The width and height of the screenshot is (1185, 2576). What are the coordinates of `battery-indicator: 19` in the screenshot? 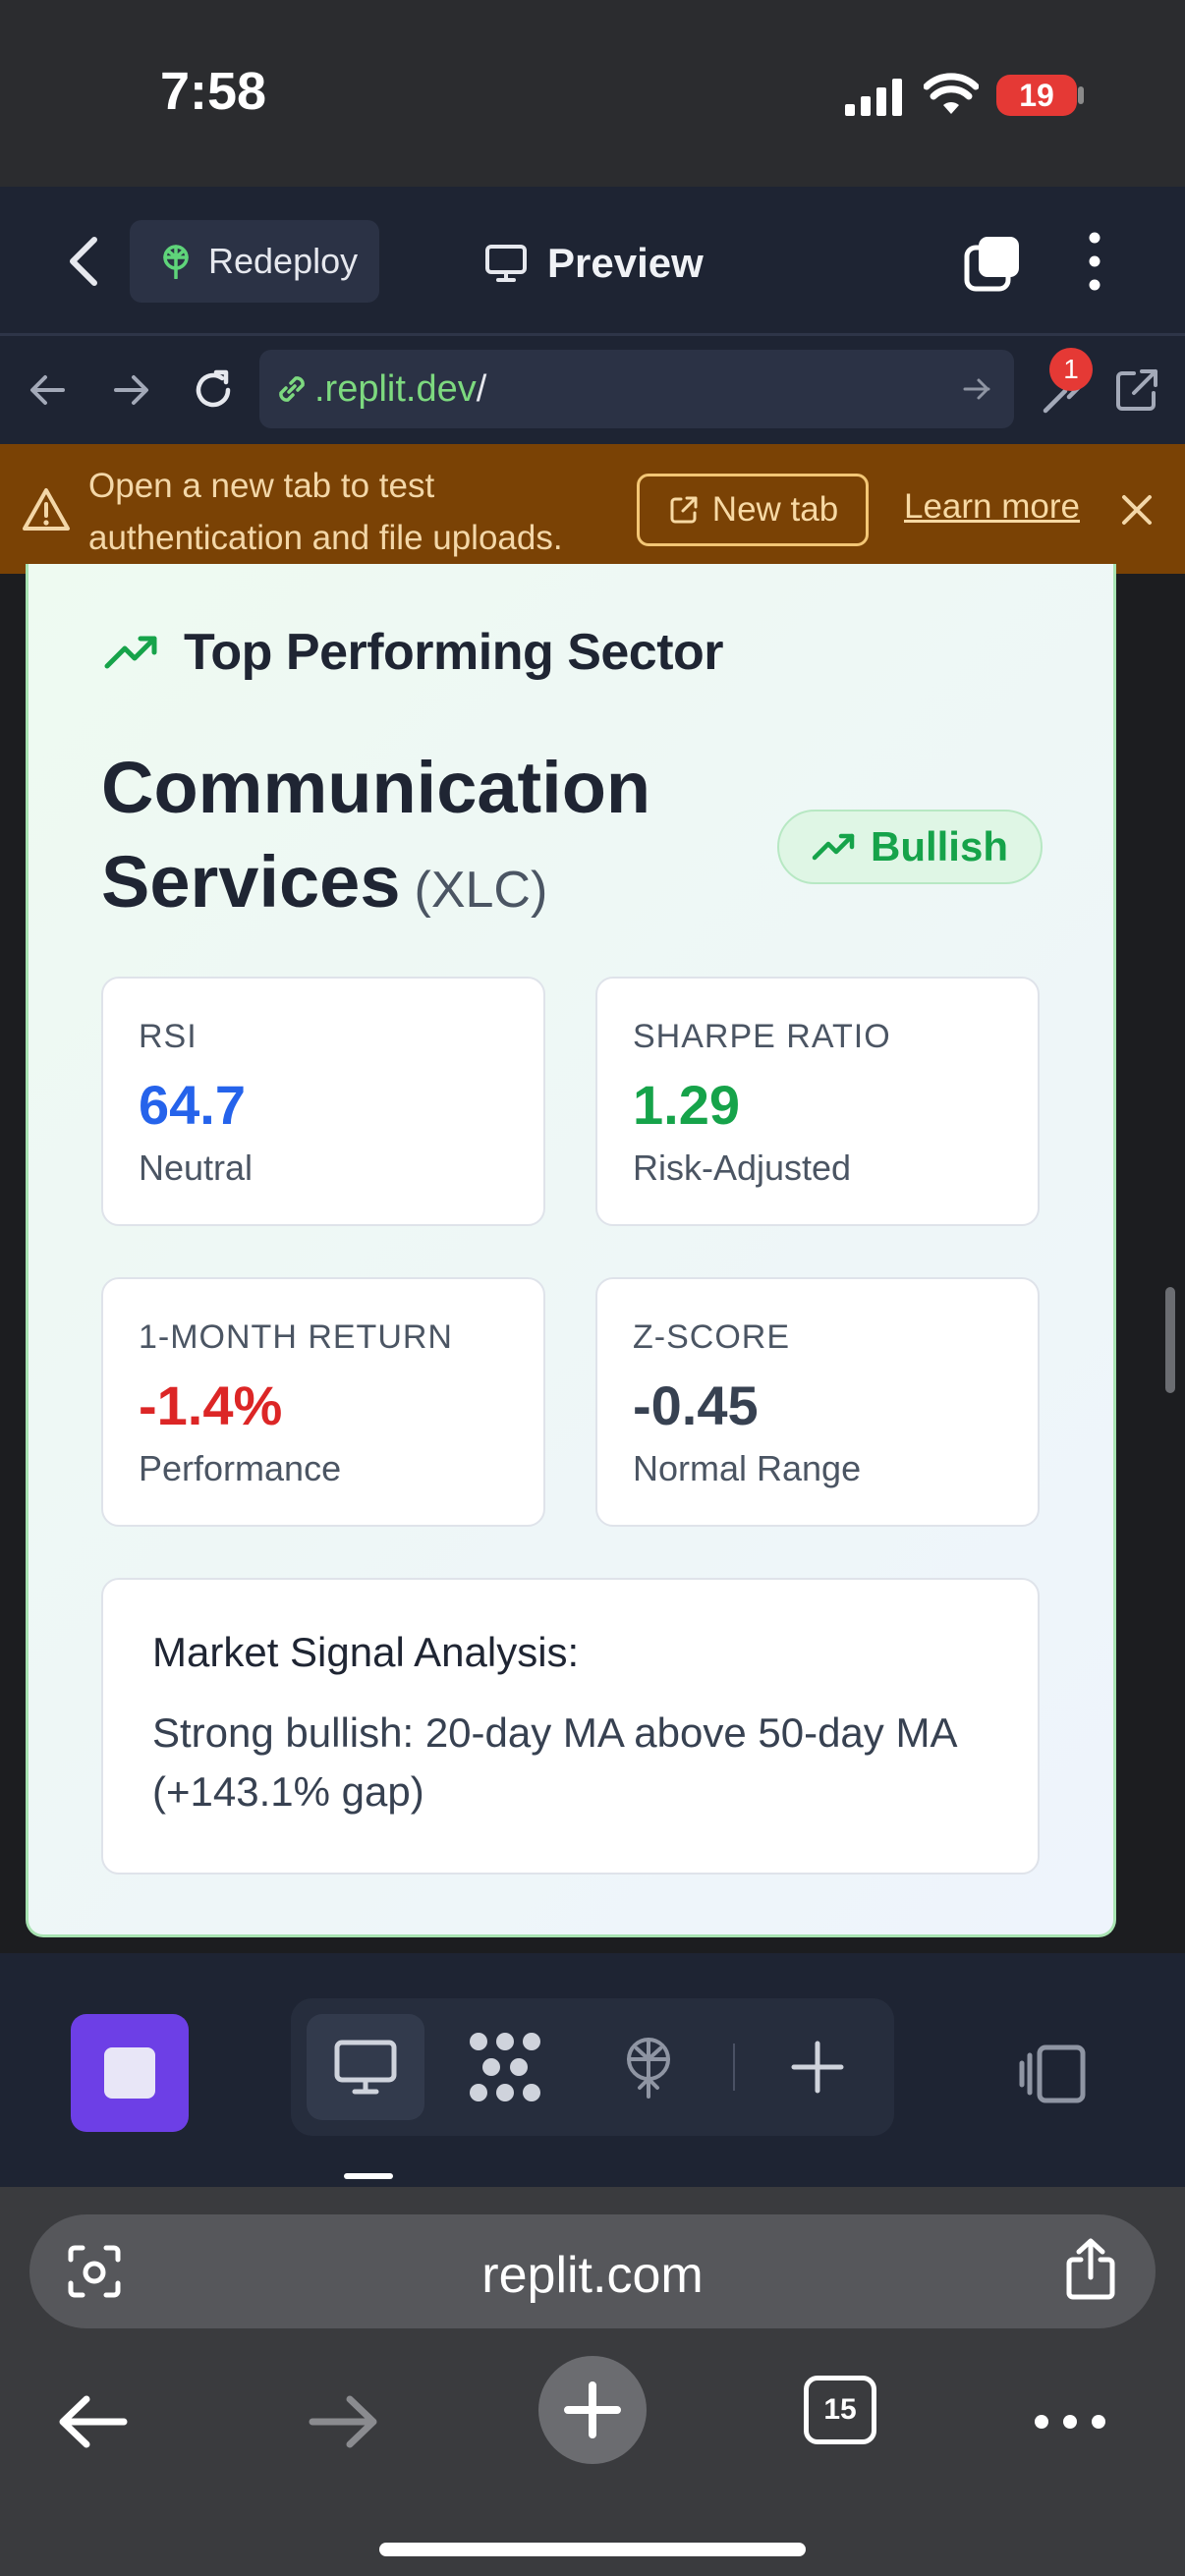 It's located at (1037, 95).